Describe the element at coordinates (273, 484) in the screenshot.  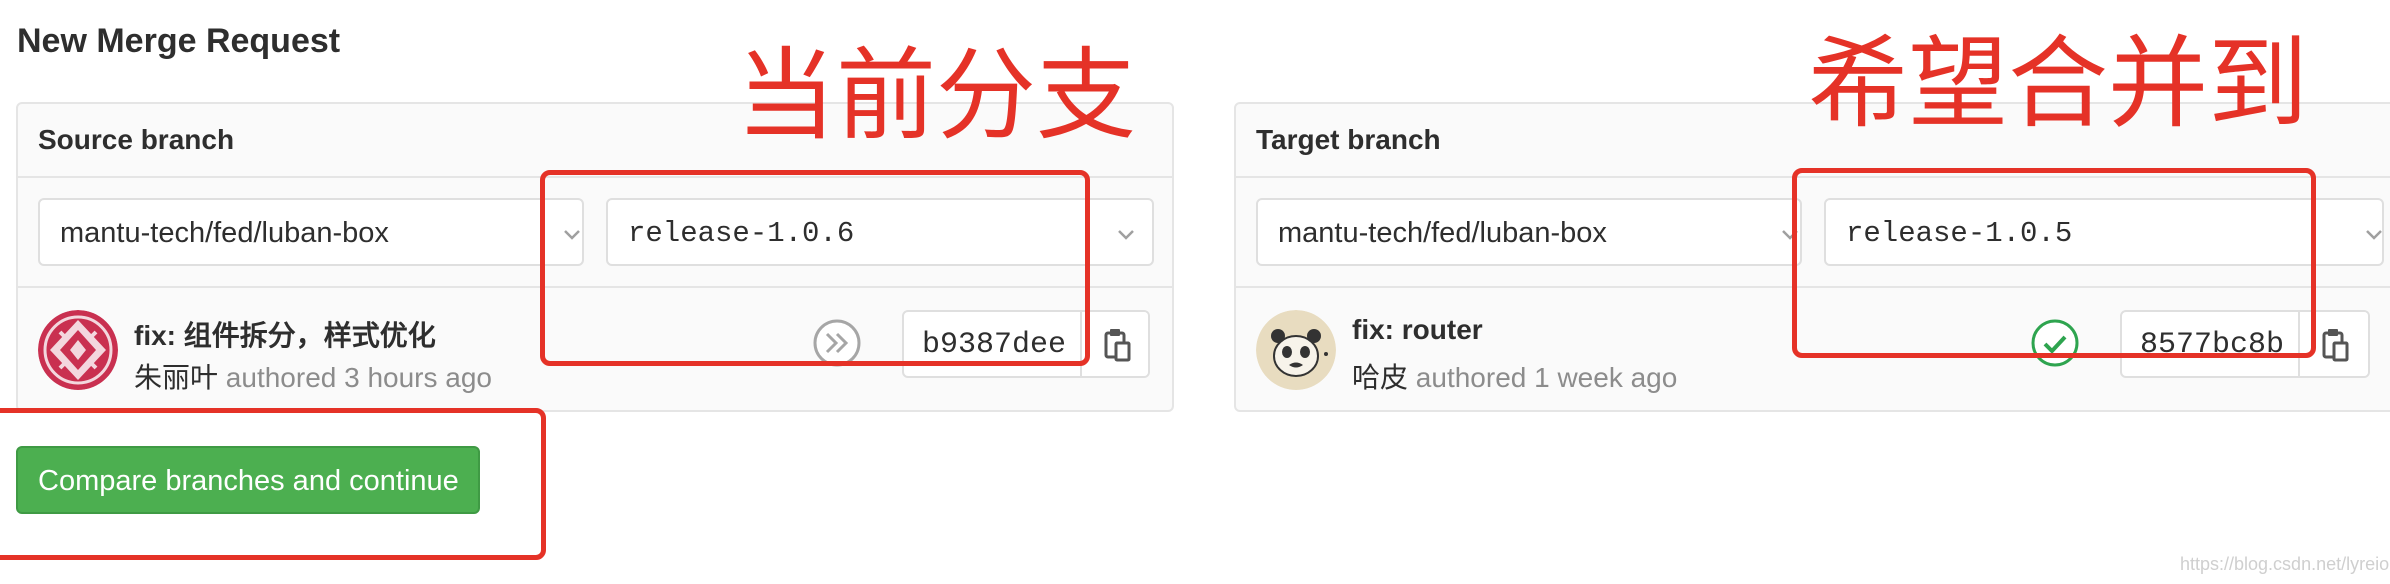
I see `annotation-box-compare-button` at that location.